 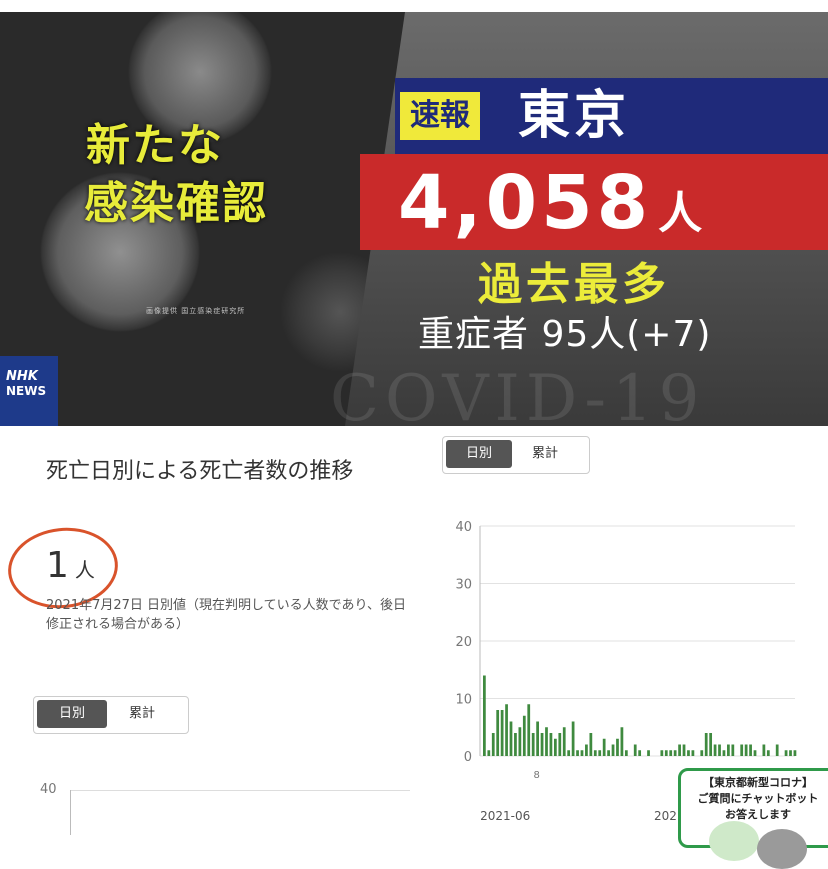 I want to click on death-count-unit: 人, so click(x=84, y=570).